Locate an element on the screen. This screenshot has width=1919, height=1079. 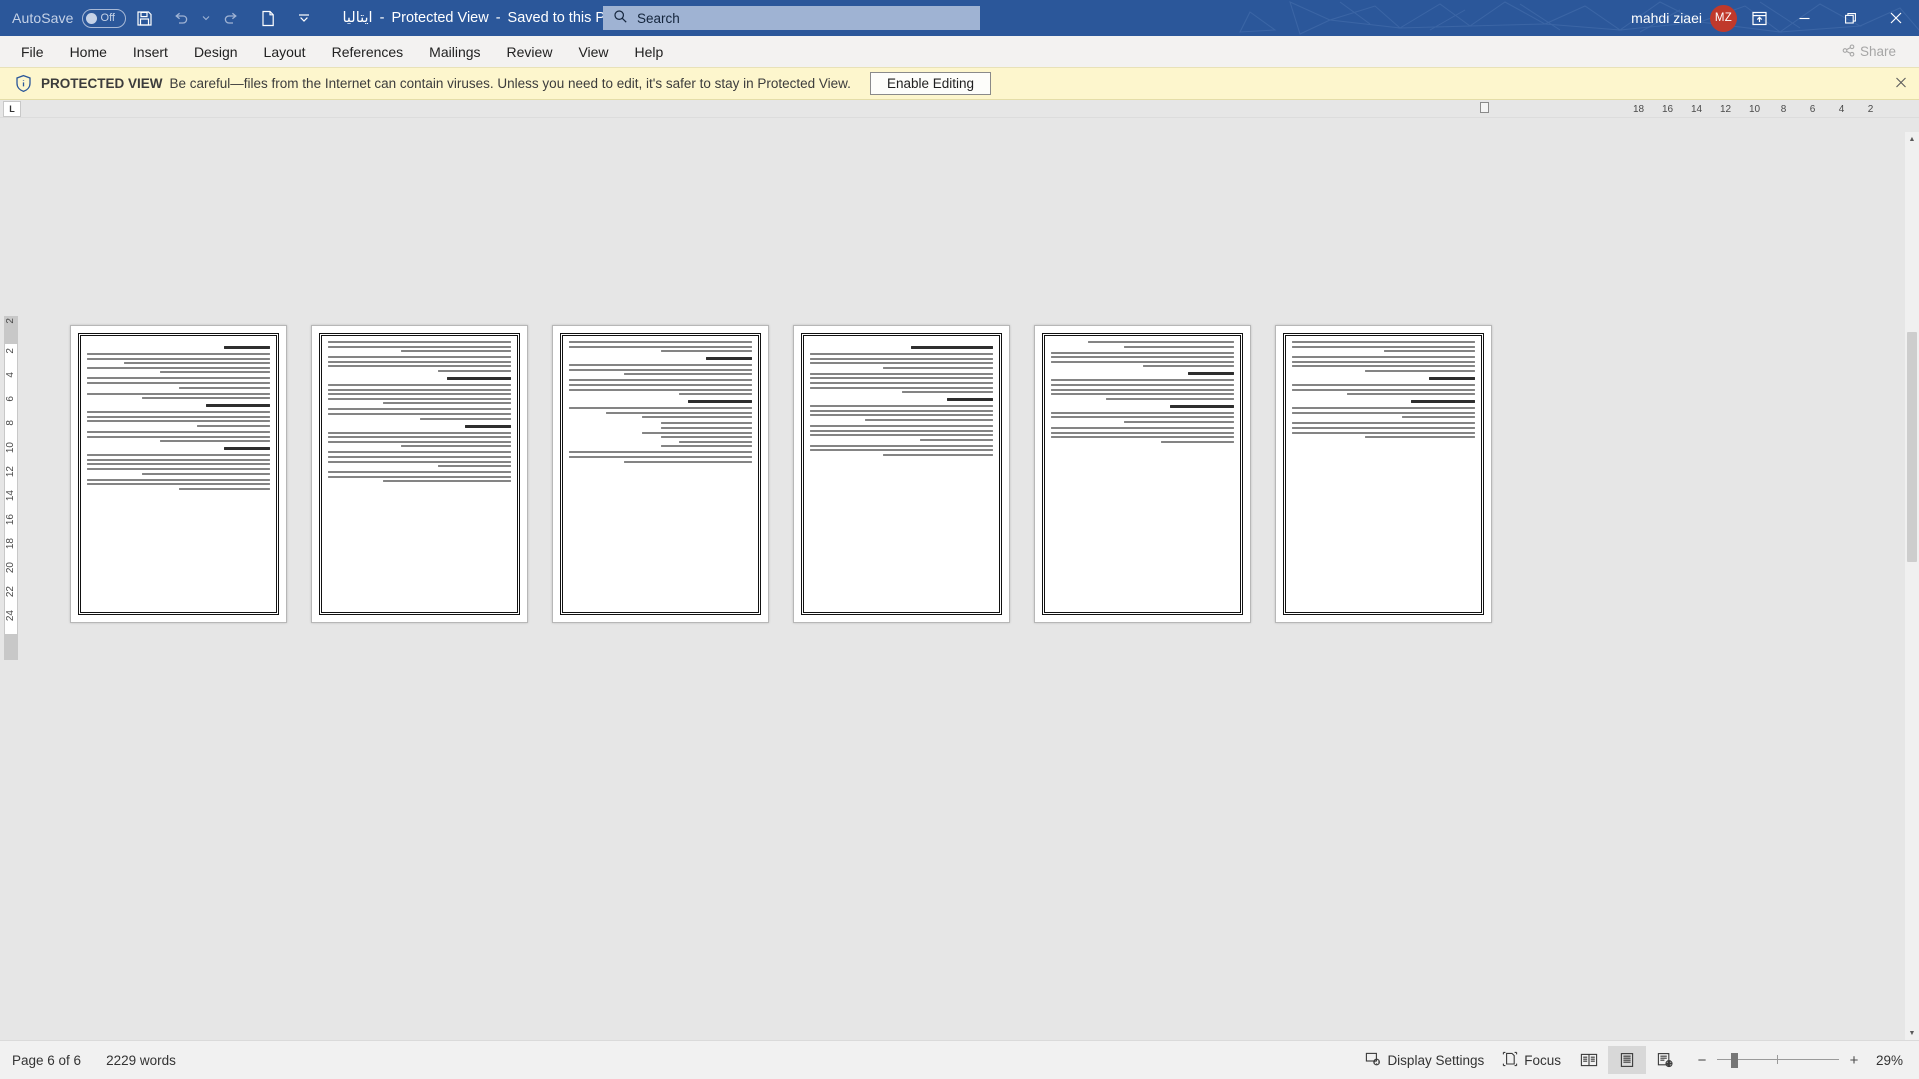
vertical-scrollbar: ▲ ▼ is located at coordinates (1912, 586).